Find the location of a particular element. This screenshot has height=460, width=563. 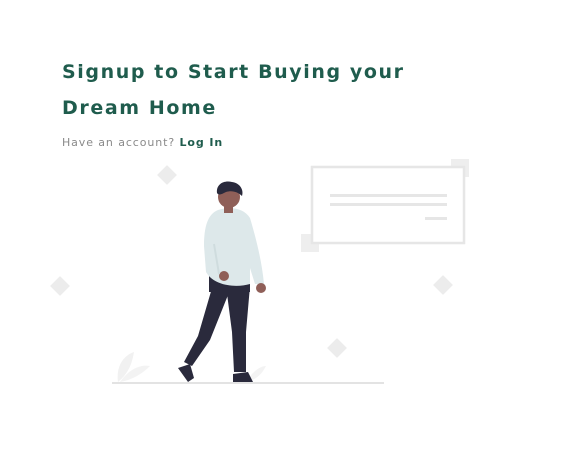

account-prompt-text: Have an account? is located at coordinates (119, 142).